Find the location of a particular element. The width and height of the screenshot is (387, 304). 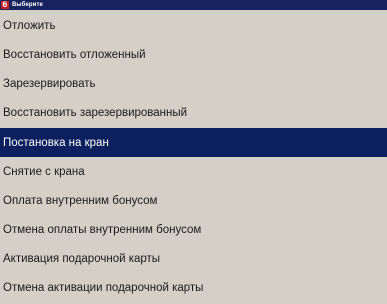

menu-item-reserve: Зарезервировать is located at coordinates (193, 84).